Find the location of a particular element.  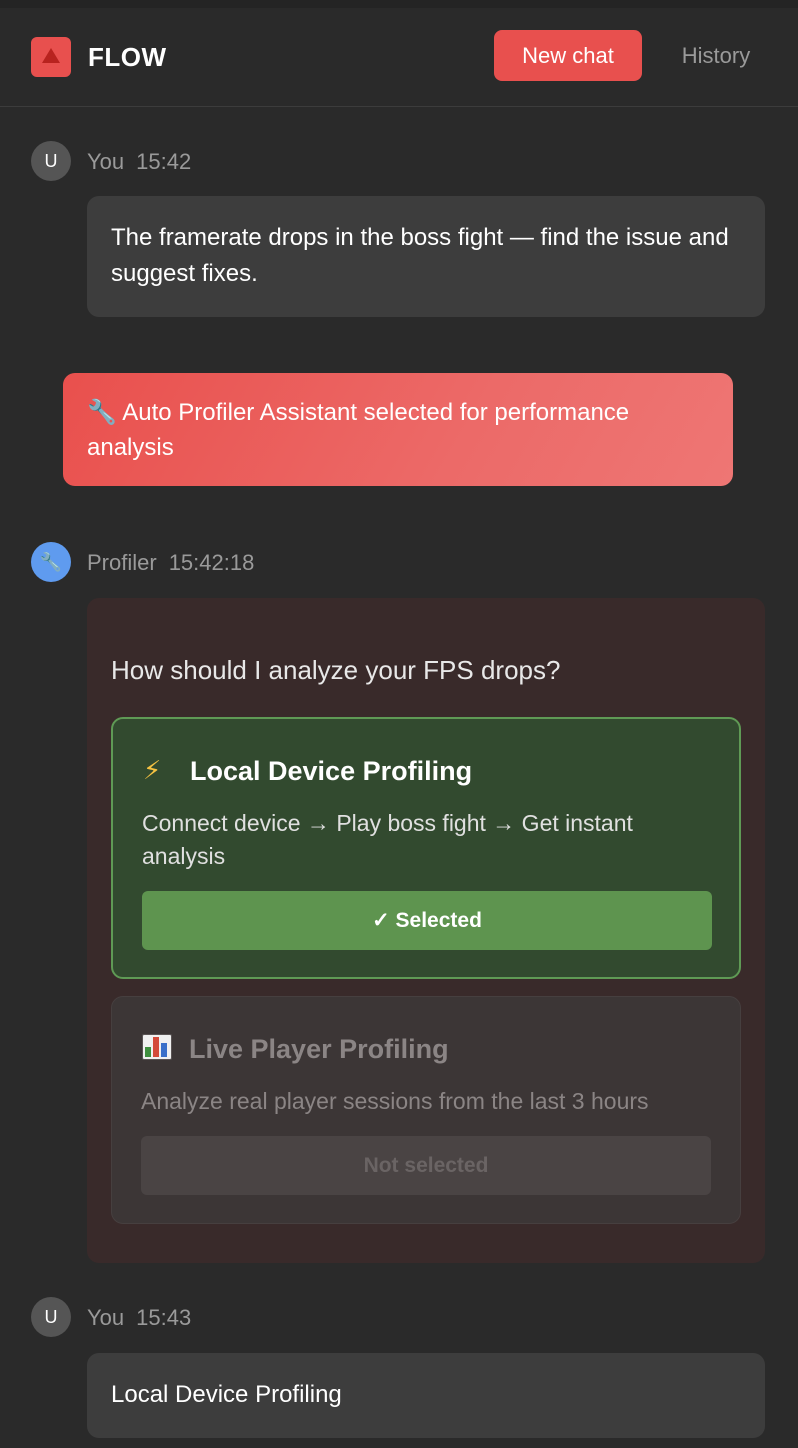

message-meta: You 15:43 is located at coordinates (139, 1318).